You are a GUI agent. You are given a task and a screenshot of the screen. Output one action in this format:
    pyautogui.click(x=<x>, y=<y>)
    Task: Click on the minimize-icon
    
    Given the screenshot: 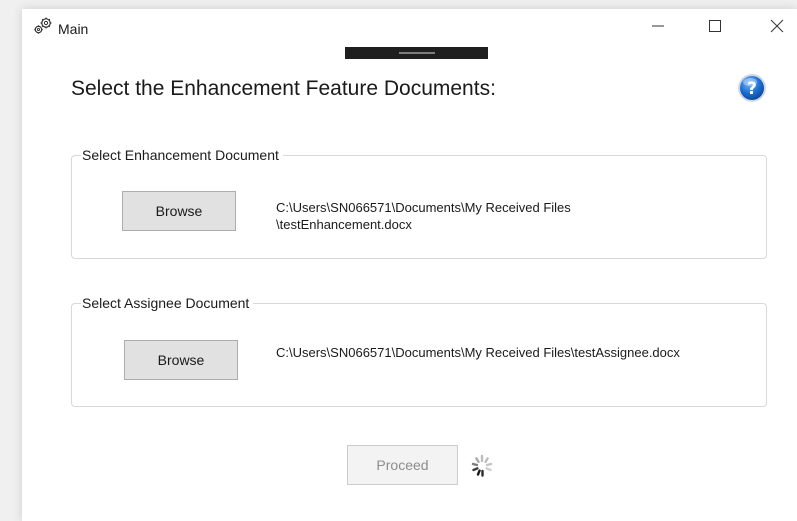 What is the action you would take?
    pyautogui.click(x=658, y=26)
    